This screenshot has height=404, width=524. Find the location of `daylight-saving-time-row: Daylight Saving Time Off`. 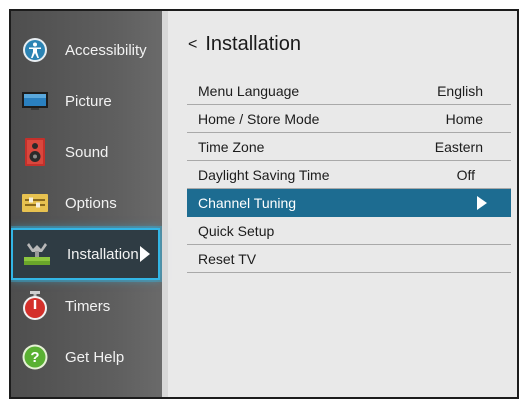

daylight-saving-time-row: Daylight Saving Time Off is located at coordinates (349, 175).